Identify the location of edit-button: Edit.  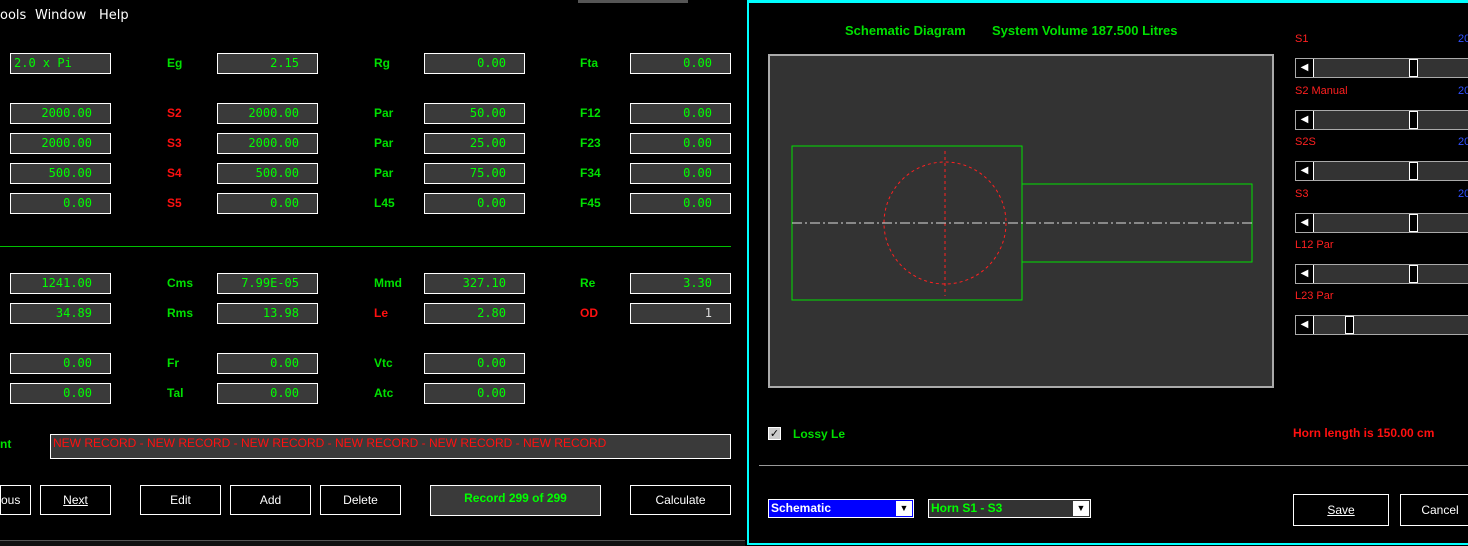
(180, 500).